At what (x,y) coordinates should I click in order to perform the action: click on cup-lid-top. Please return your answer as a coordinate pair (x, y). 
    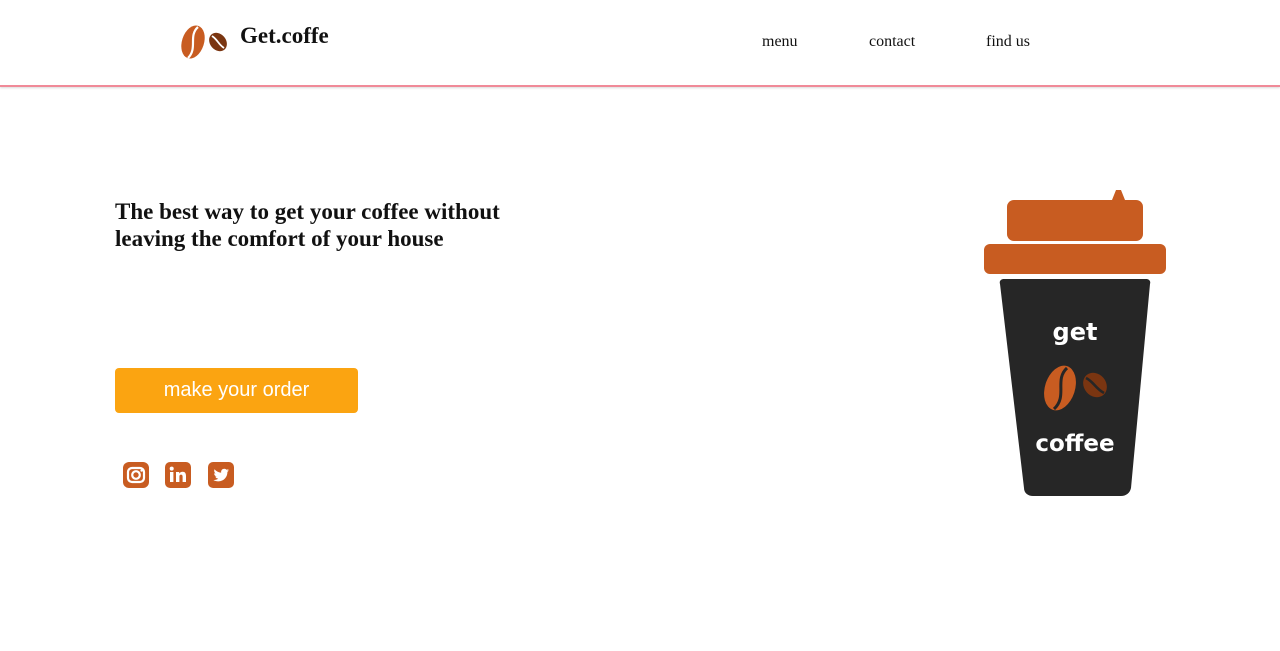
    Looking at the image, I should click on (1075, 220).